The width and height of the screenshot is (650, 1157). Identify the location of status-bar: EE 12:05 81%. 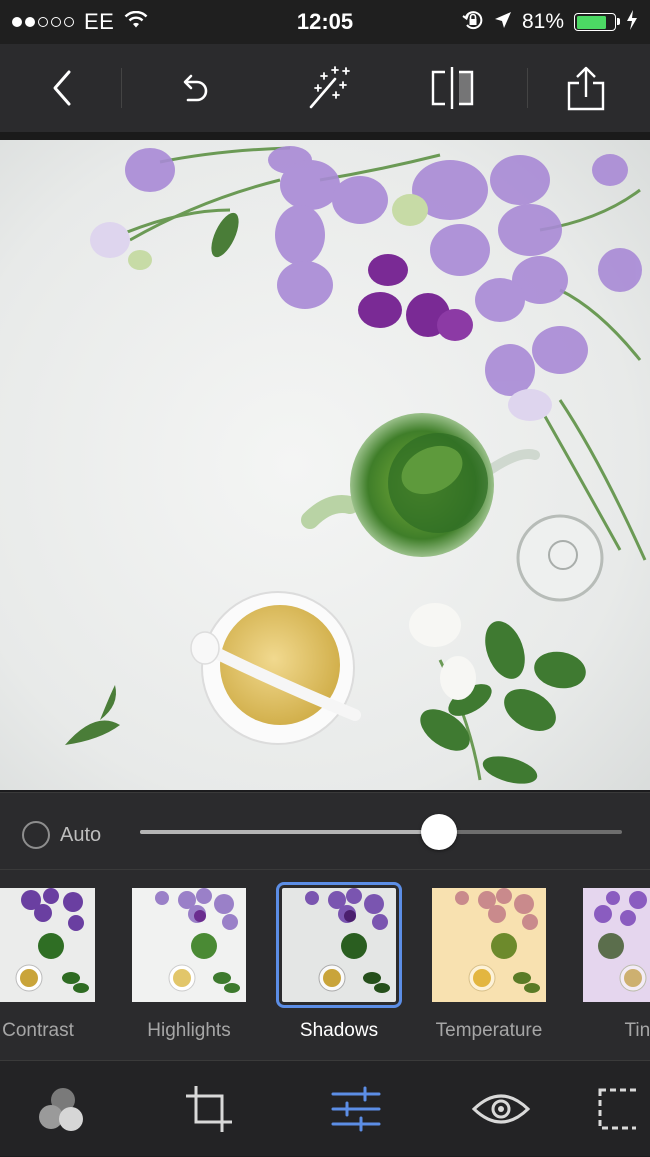
(325, 22).